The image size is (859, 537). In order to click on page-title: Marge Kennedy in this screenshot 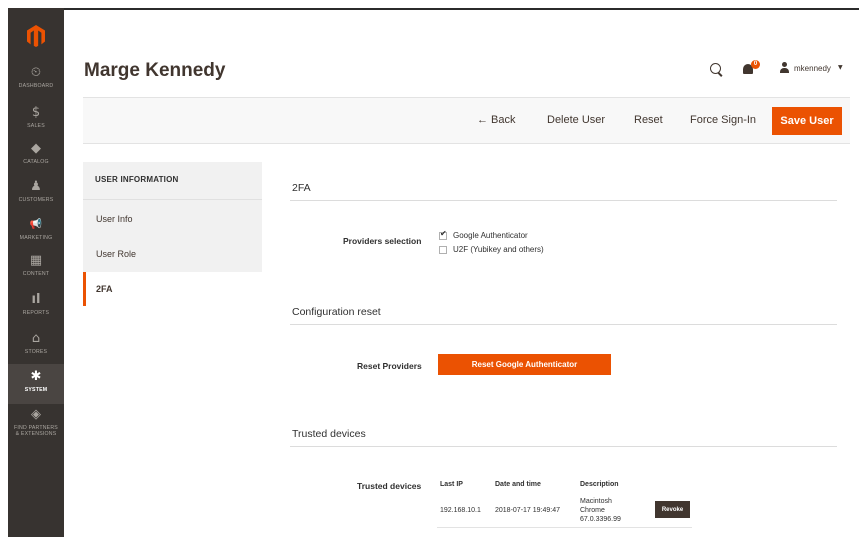, I will do `click(155, 70)`.